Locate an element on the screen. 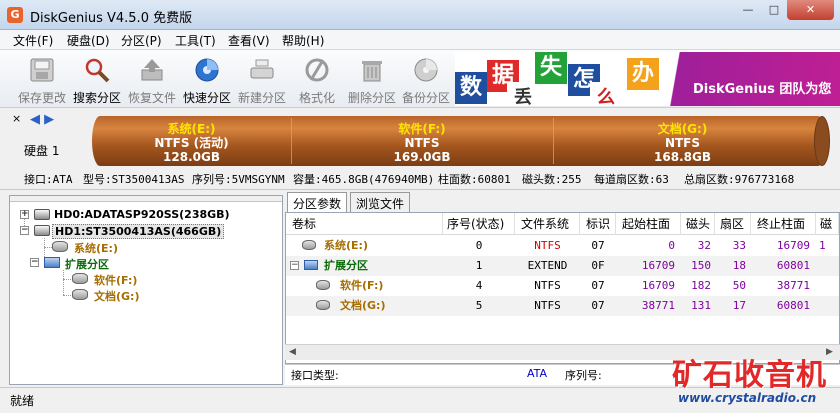 This screenshot has width=840, height=413. cell-filesystem: EXTEND is located at coordinates (547, 265).